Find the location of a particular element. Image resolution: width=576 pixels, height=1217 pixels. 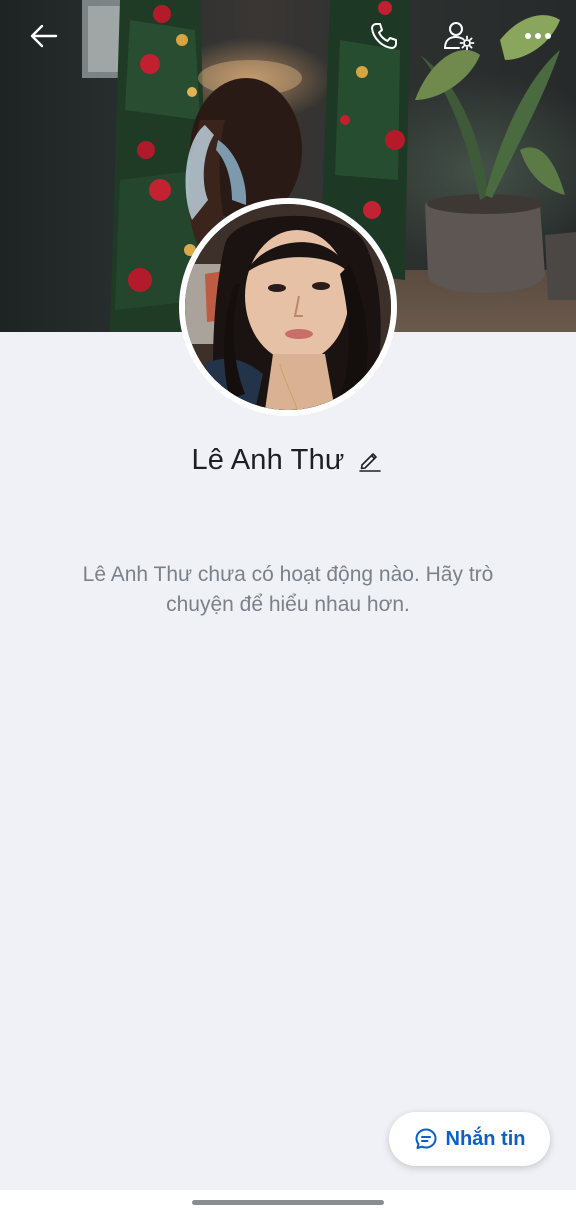

arrow-left-icon is located at coordinates (44, 36).